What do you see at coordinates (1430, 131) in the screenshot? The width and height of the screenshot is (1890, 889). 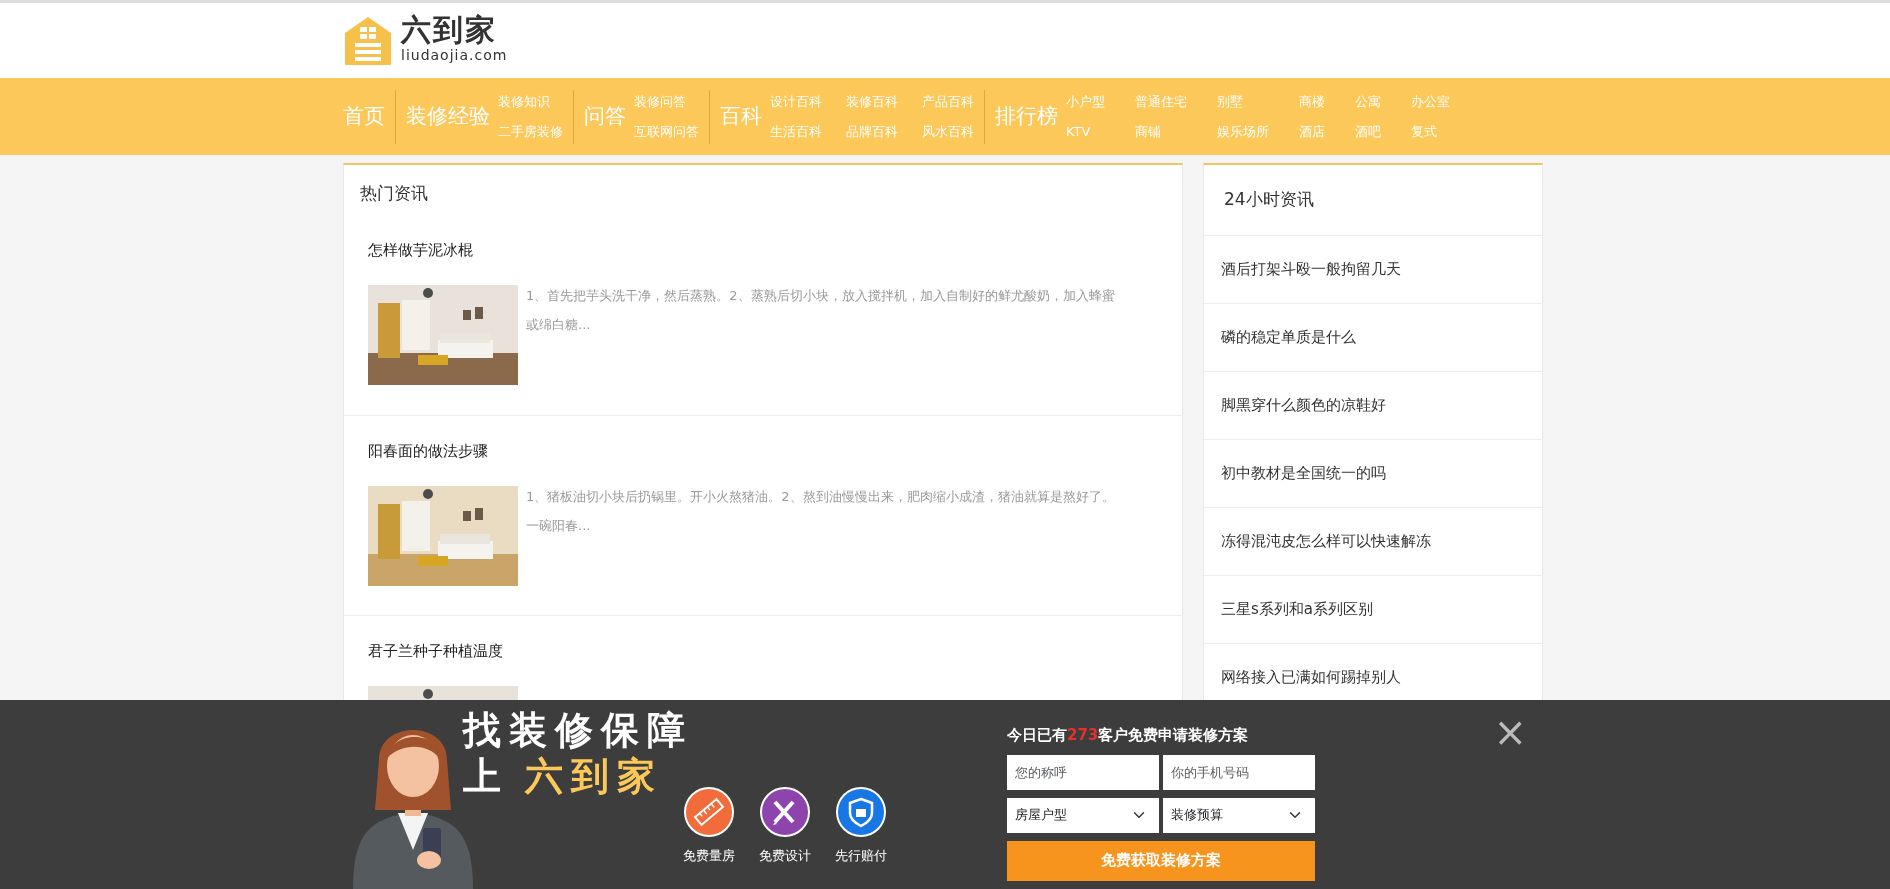 I see `nav-sub-link: 复式` at bounding box center [1430, 131].